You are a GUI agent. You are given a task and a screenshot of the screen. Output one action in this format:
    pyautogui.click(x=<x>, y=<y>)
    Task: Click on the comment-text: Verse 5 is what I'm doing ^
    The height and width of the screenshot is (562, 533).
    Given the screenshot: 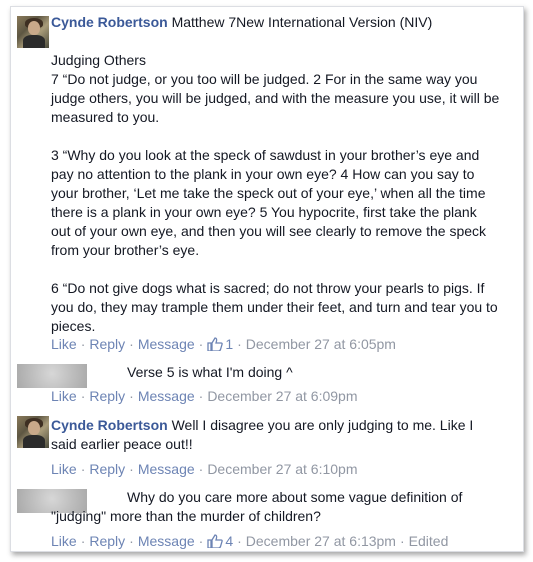 What is the action you would take?
    pyautogui.click(x=210, y=372)
    